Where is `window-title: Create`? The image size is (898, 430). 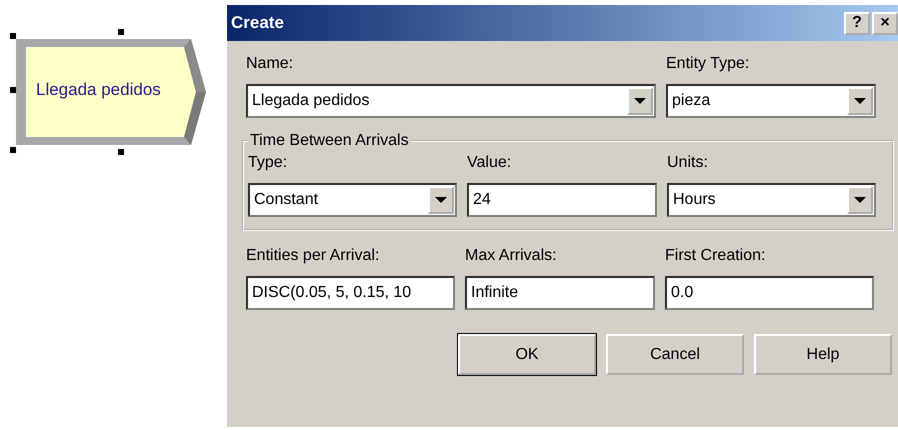
window-title: Create is located at coordinates (257, 23).